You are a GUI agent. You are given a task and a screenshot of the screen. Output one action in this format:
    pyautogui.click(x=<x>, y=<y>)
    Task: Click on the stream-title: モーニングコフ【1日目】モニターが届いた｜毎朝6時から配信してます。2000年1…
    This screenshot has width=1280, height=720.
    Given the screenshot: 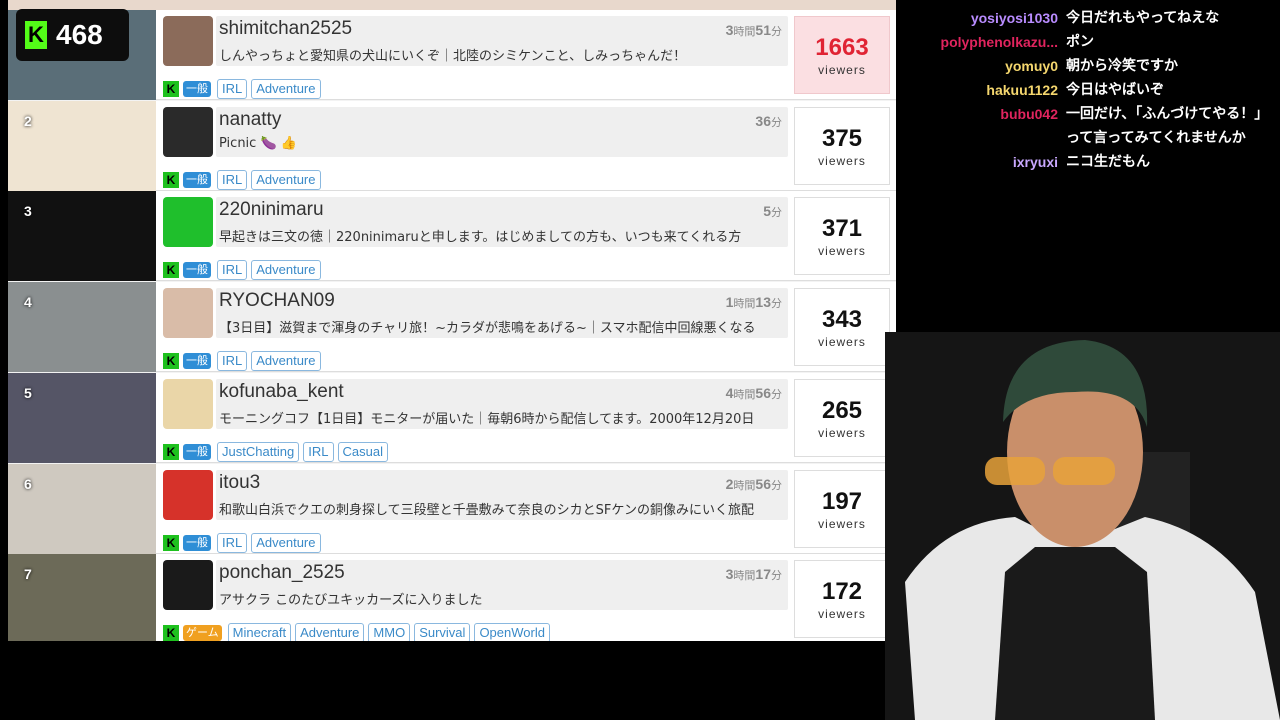 What is the action you would take?
    pyautogui.click(x=487, y=419)
    